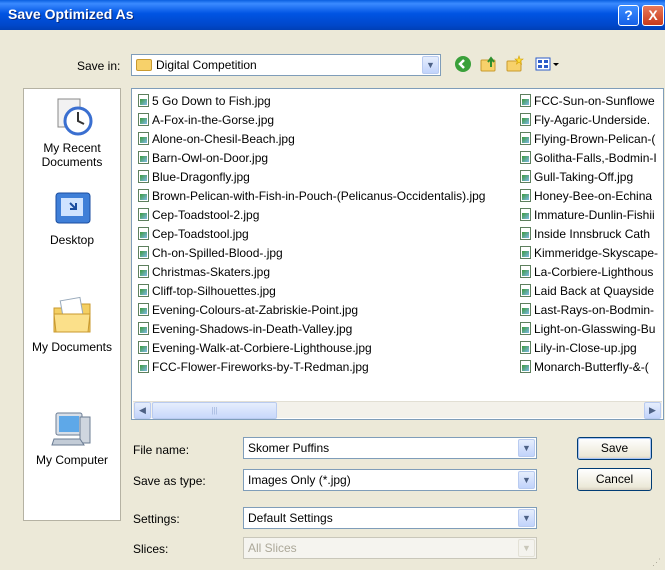 This screenshot has height=570, width=665. What do you see at coordinates (286, 65) in the screenshot?
I see `save-in-dropdown: Digital Competition ▼` at bounding box center [286, 65].